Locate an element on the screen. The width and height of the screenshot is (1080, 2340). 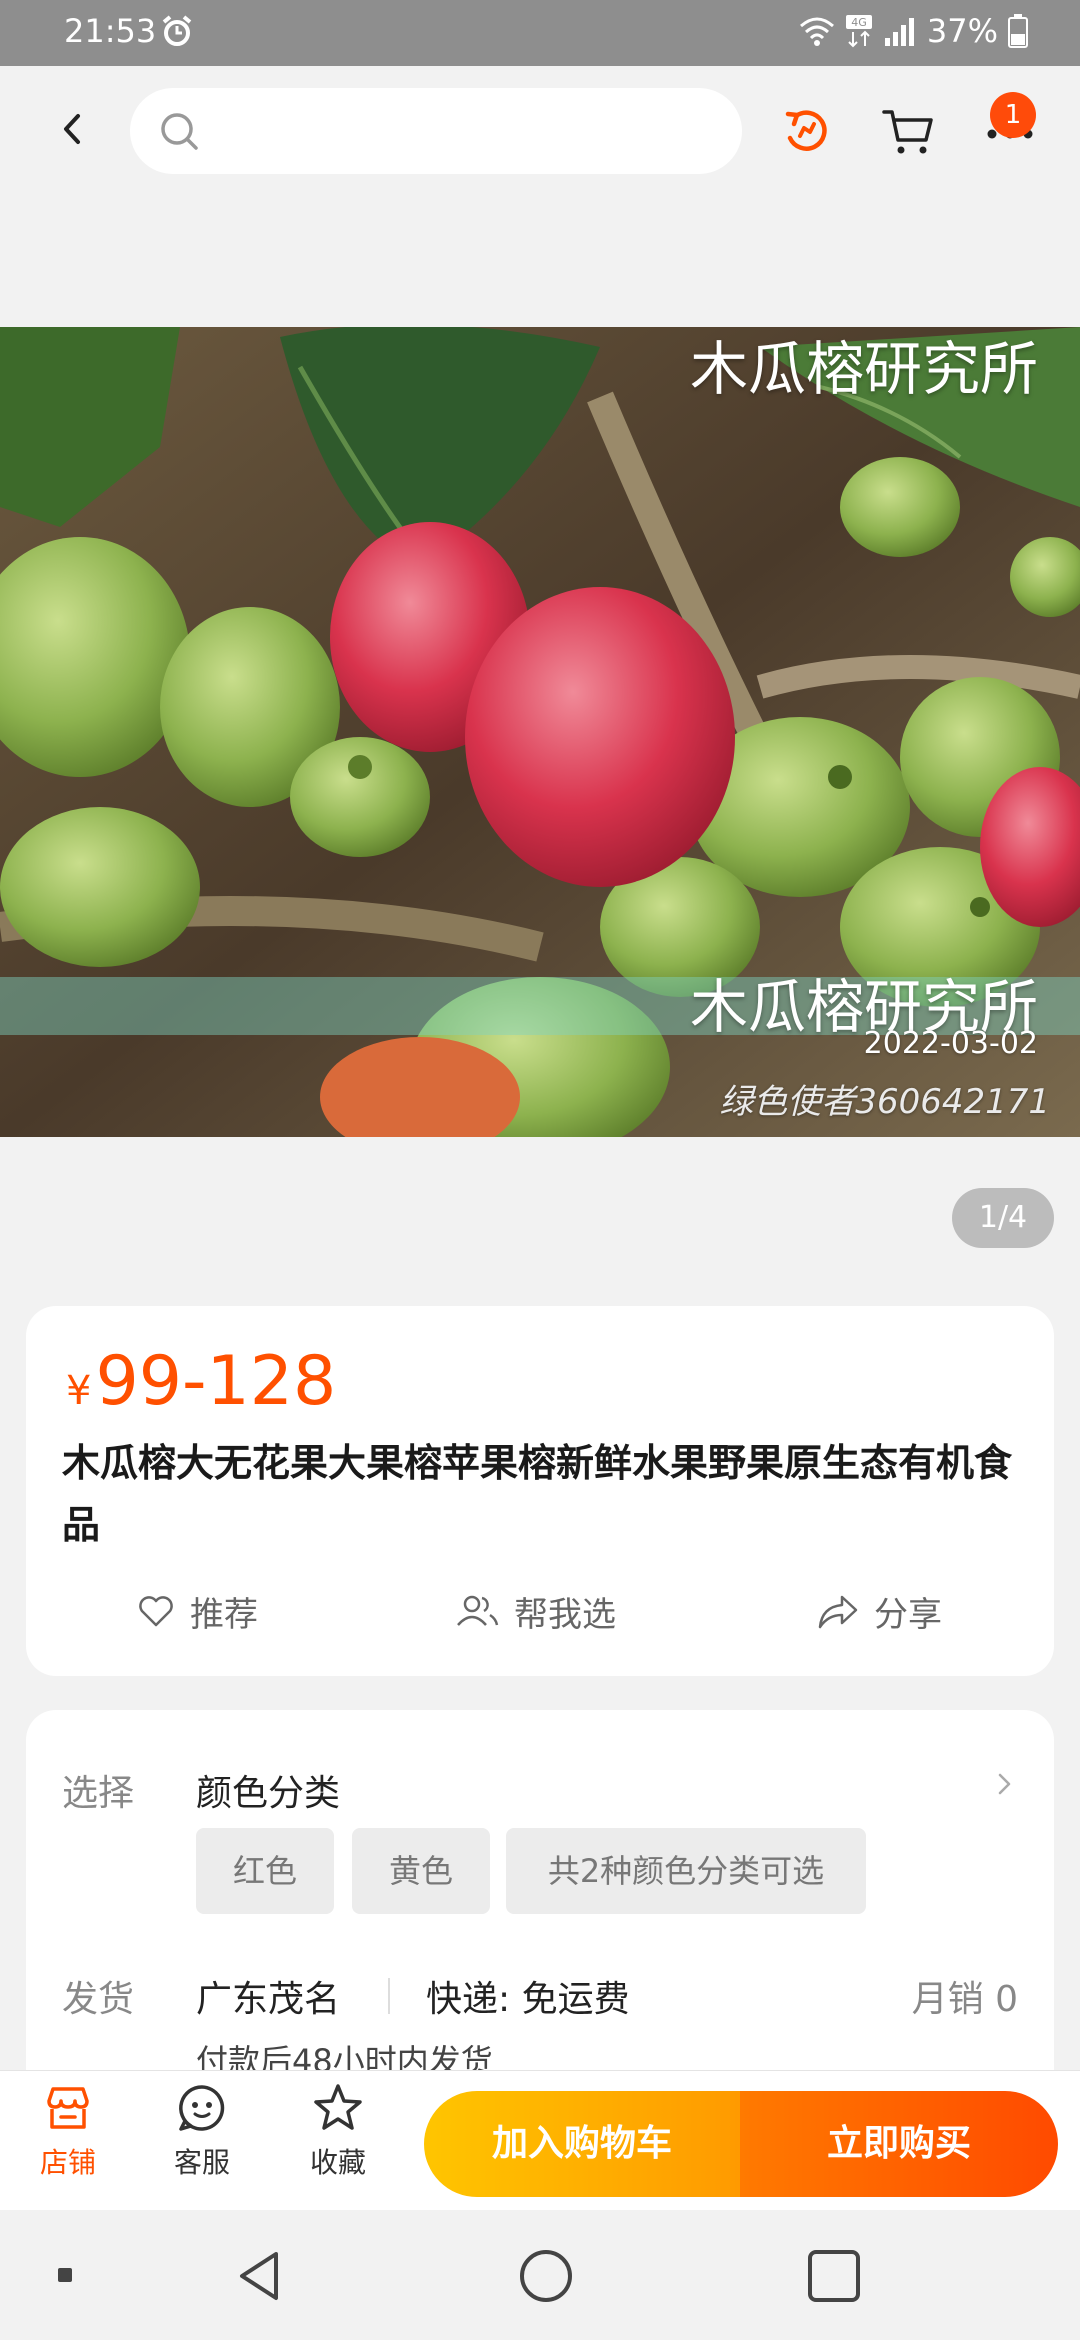
store-icon is located at coordinates (68, 2108).